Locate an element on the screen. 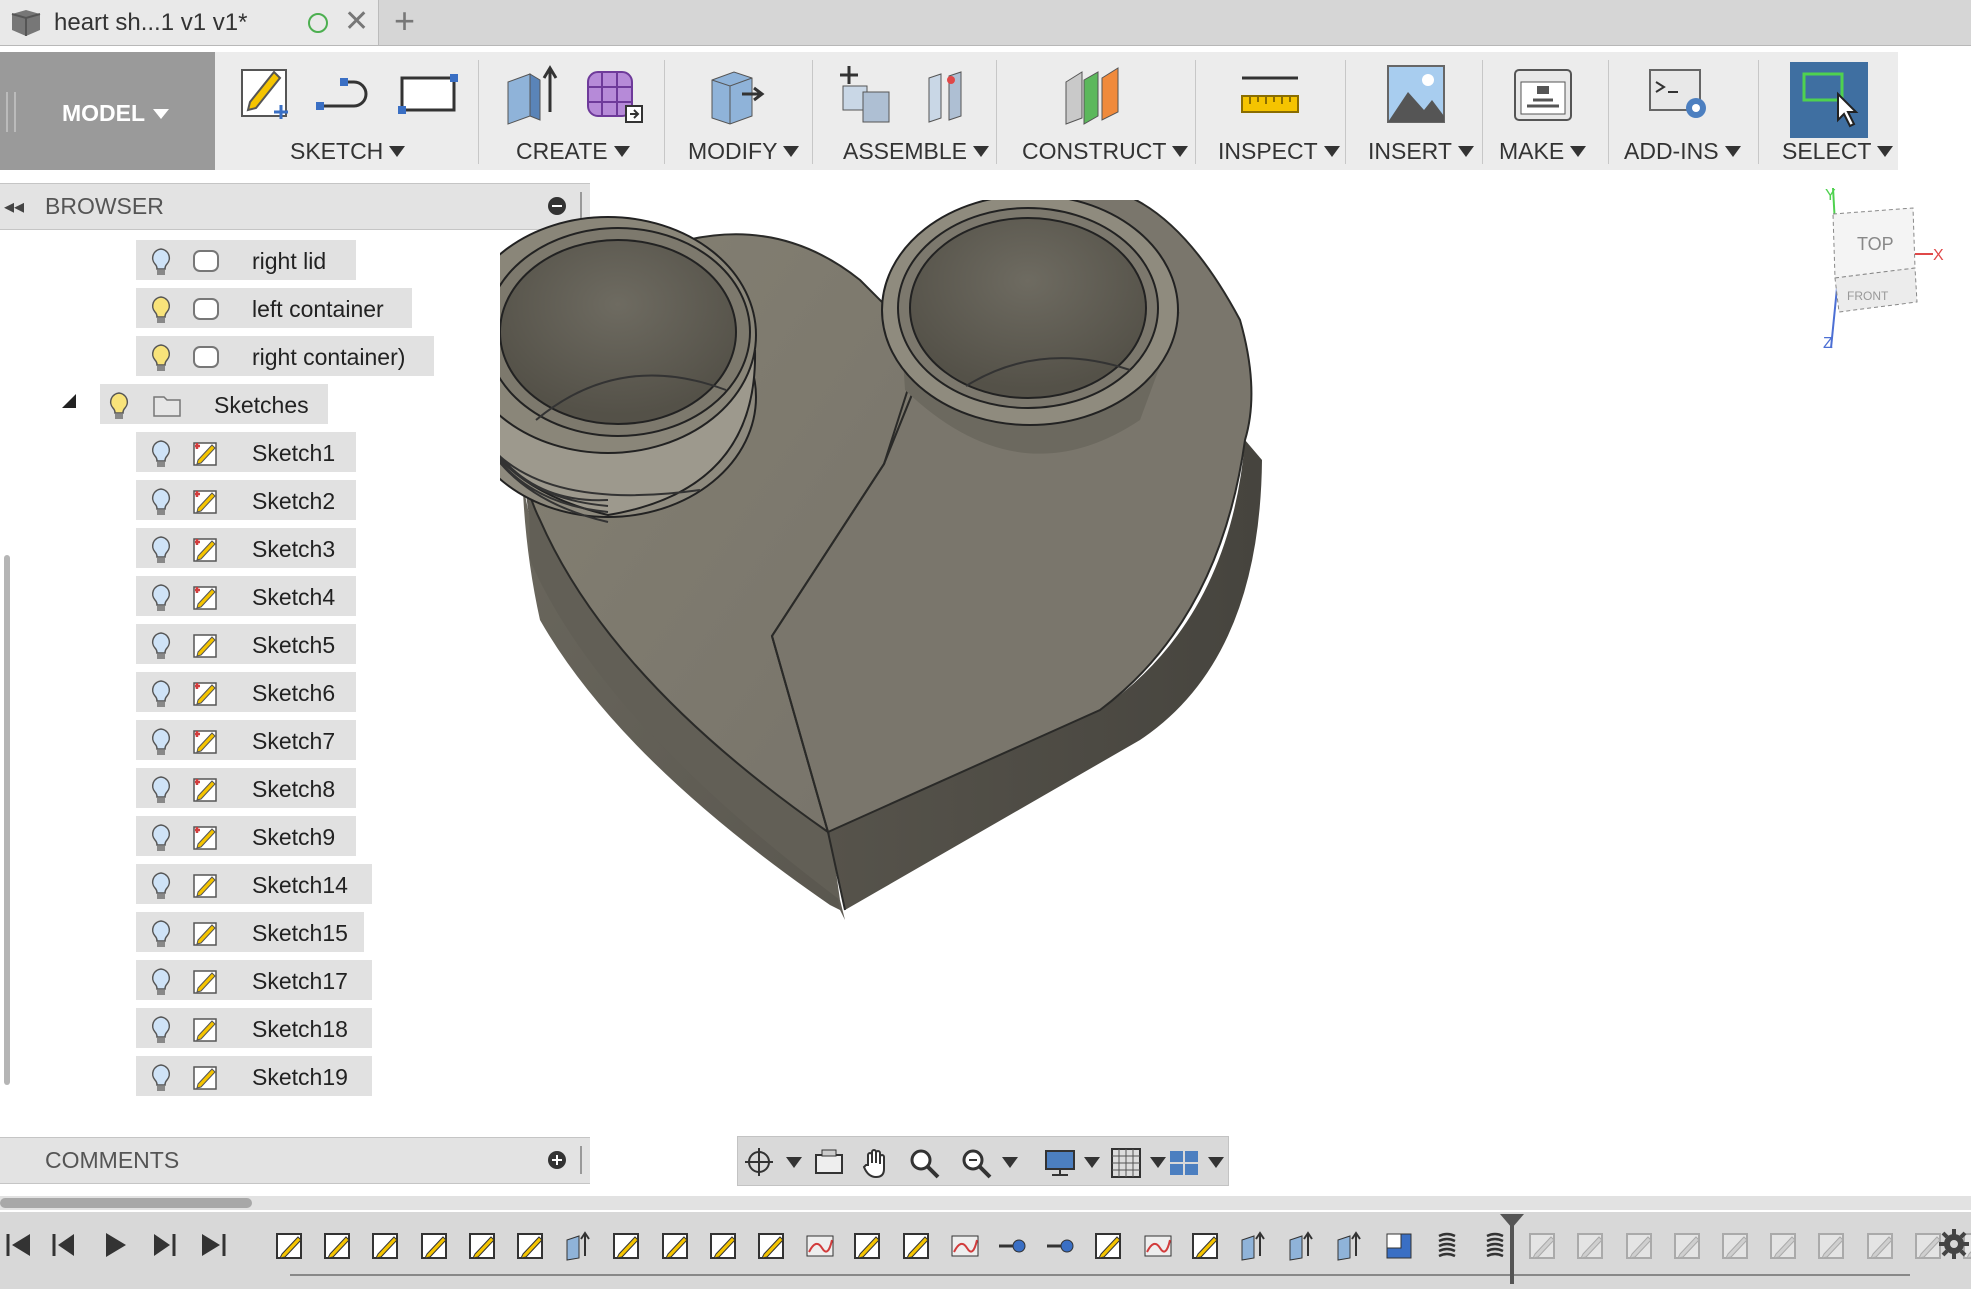 This screenshot has height=1289, width=1971. viewcube-front-label: FRONT is located at coordinates (1868, 296).